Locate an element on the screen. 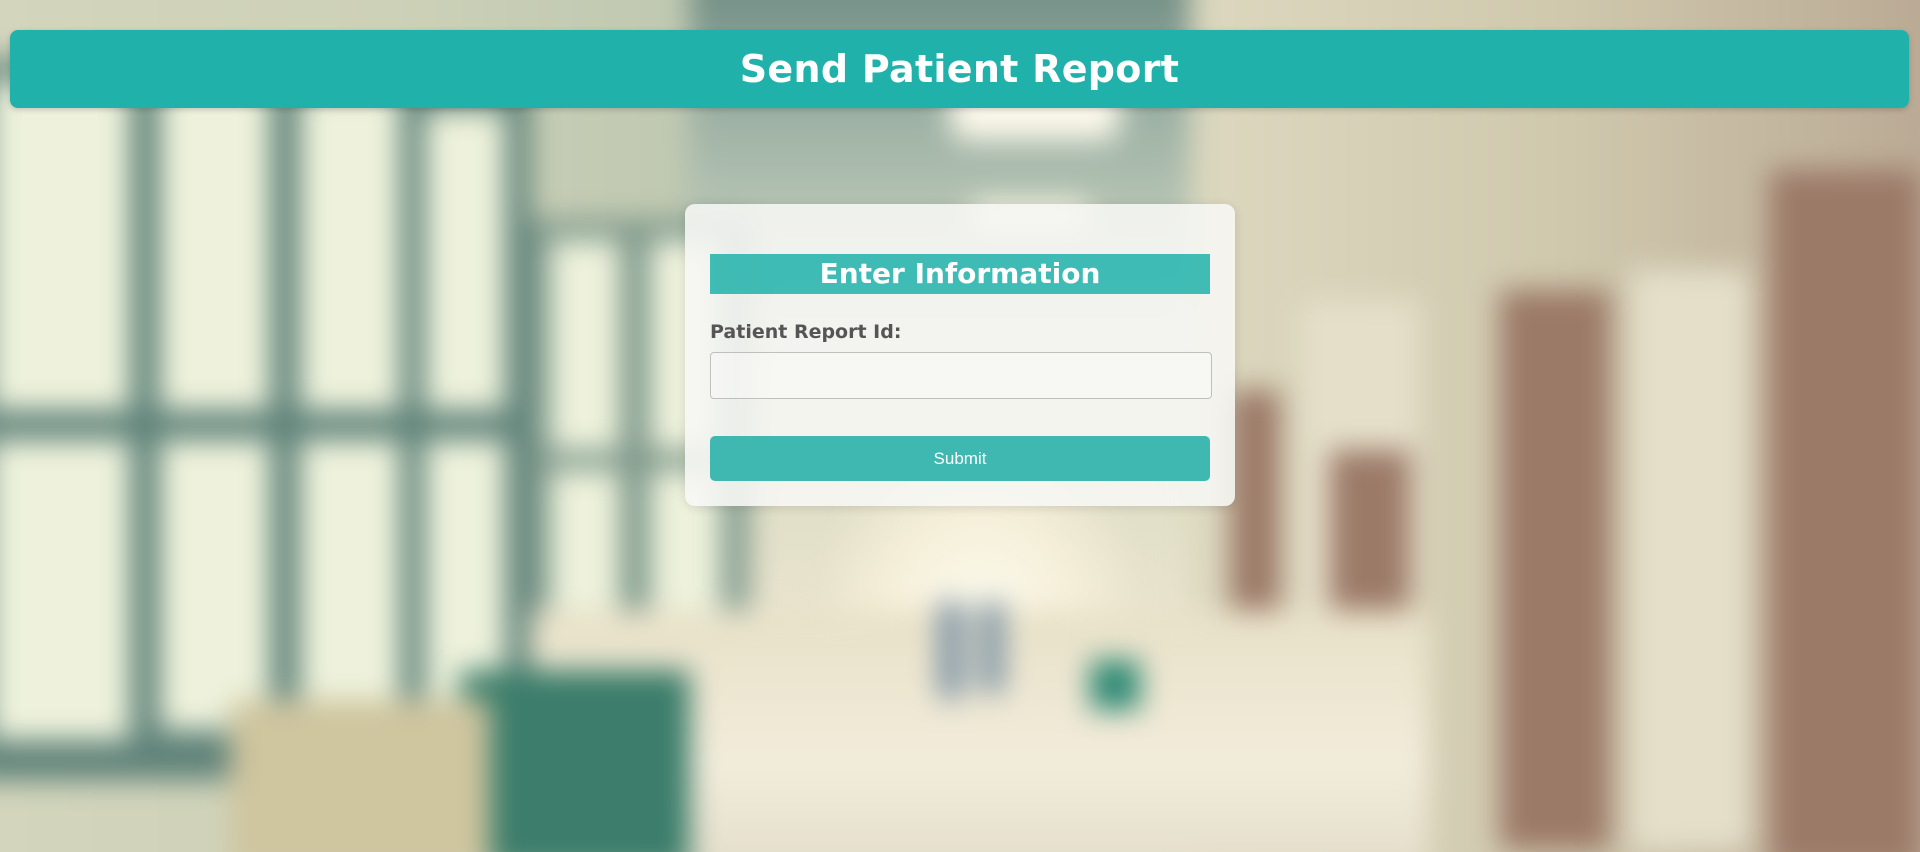 Image resolution: width=1920 pixels, height=852 pixels. submit-button: Submit is located at coordinates (960, 458).